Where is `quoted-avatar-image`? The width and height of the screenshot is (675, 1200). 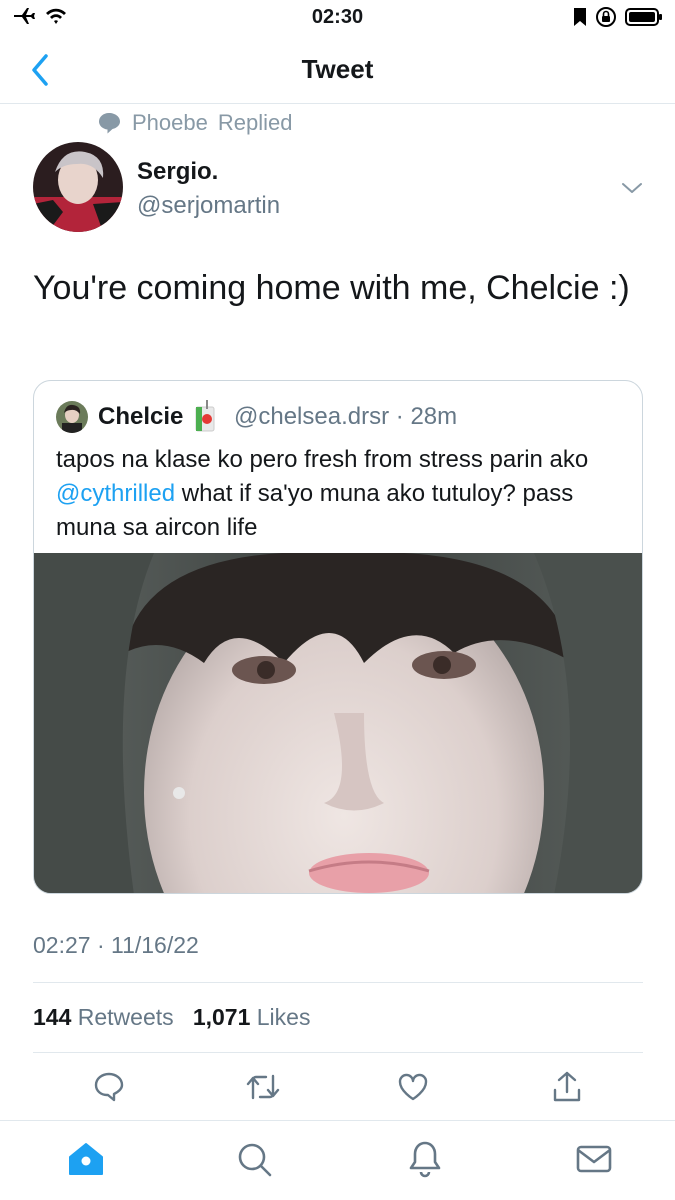
quoted-avatar-image is located at coordinates (72, 417).